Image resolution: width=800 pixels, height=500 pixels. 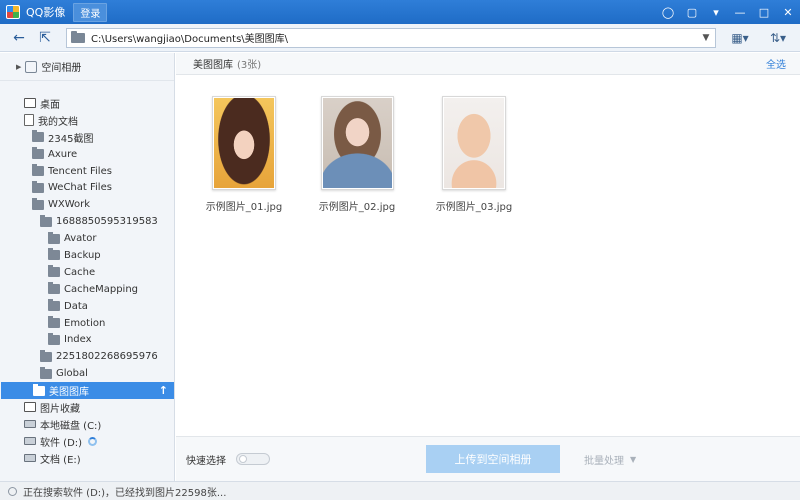 I want to click on tree-item: WXWork, so click(x=87, y=204).